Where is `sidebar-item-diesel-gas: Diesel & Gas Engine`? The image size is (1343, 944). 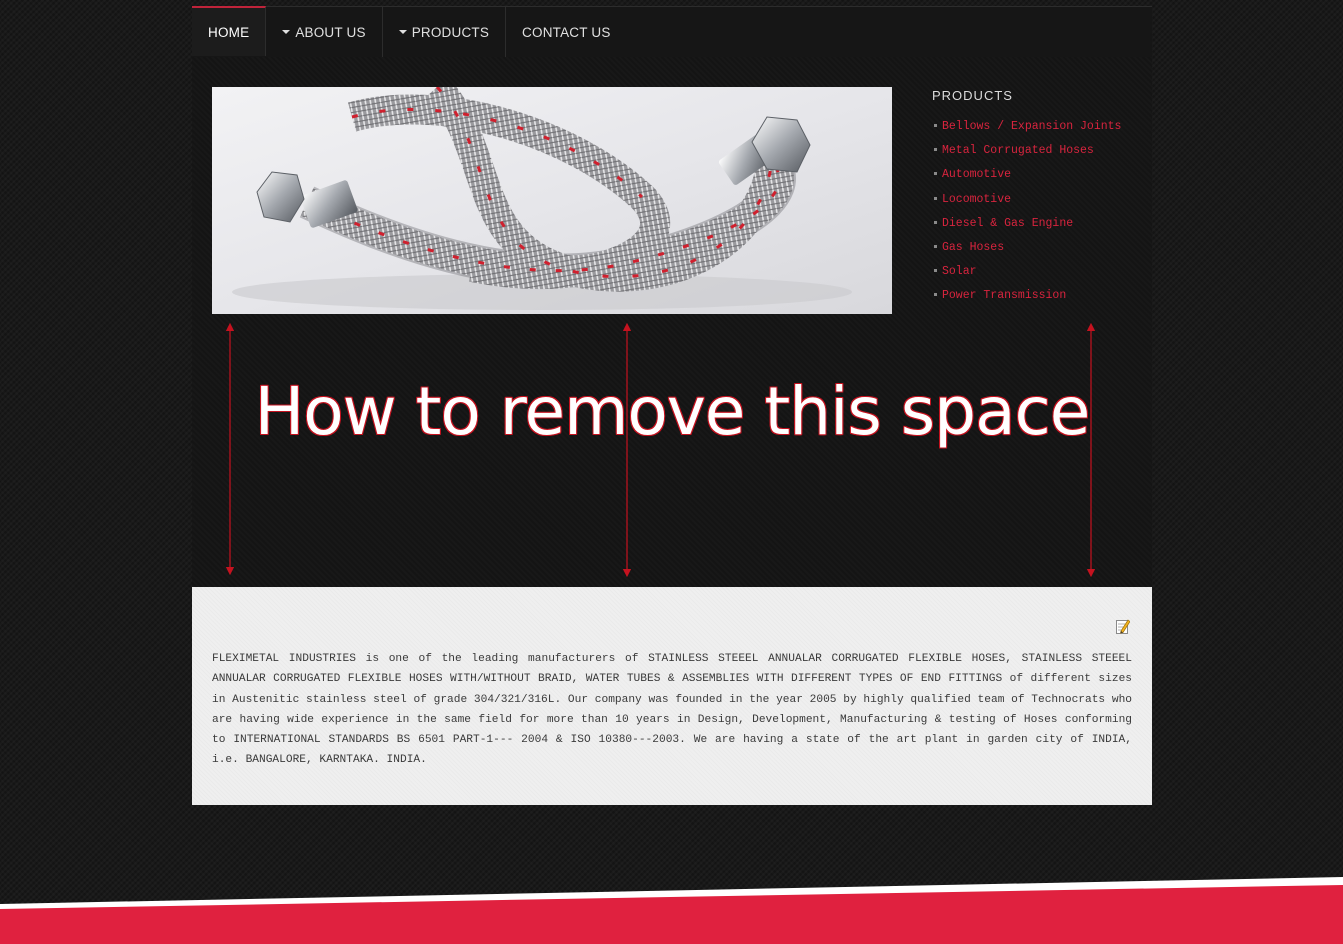
sidebar-item-diesel-gas: Diesel & Gas Engine is located at coordinates (1039, 229).